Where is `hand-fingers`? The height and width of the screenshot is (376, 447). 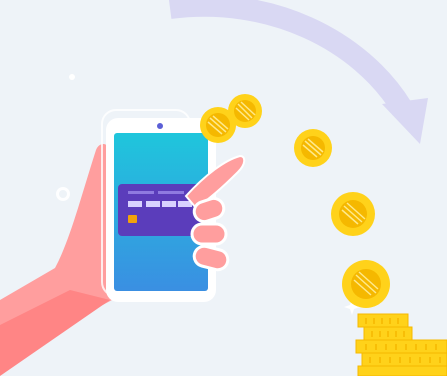
hand-fingers is located at coordinates (210, 234).